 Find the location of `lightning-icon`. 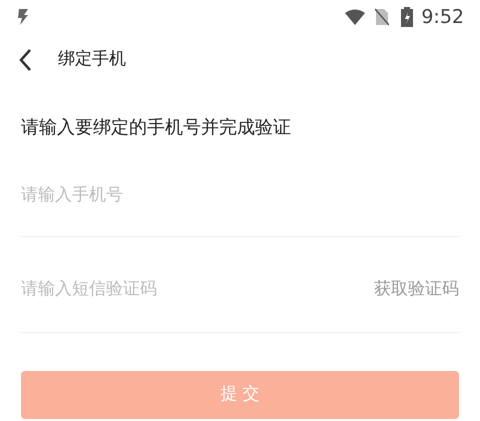

lightning-icon is located at coordinates (23, 17).